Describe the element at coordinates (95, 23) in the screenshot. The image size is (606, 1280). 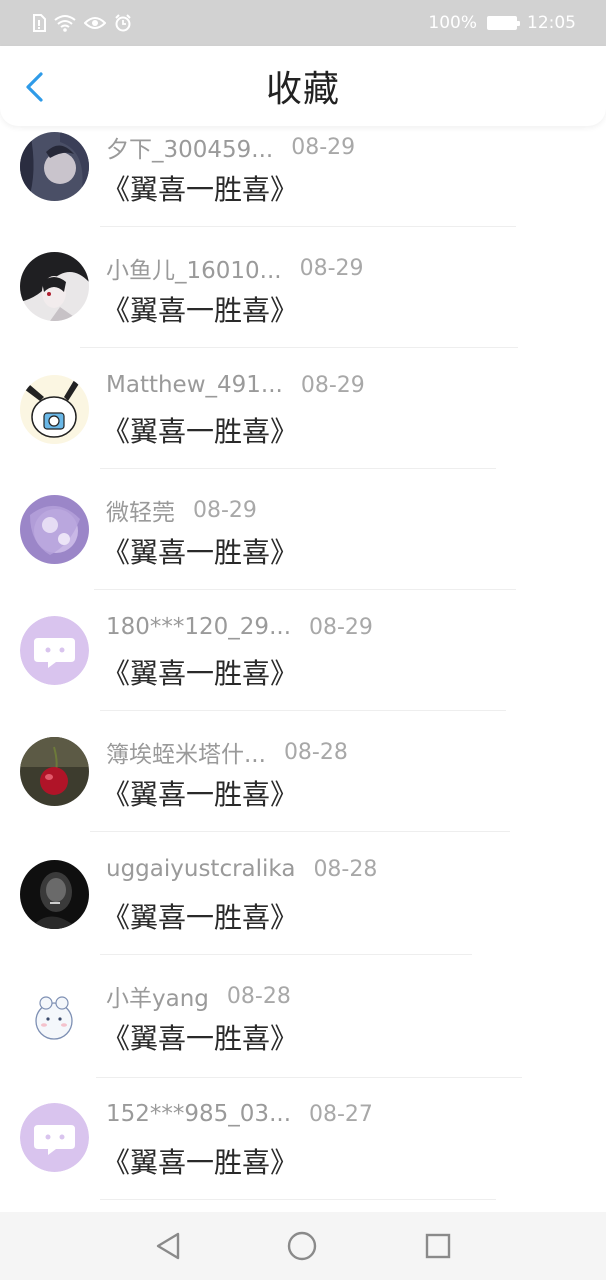
I see `eye-icon` at that location.